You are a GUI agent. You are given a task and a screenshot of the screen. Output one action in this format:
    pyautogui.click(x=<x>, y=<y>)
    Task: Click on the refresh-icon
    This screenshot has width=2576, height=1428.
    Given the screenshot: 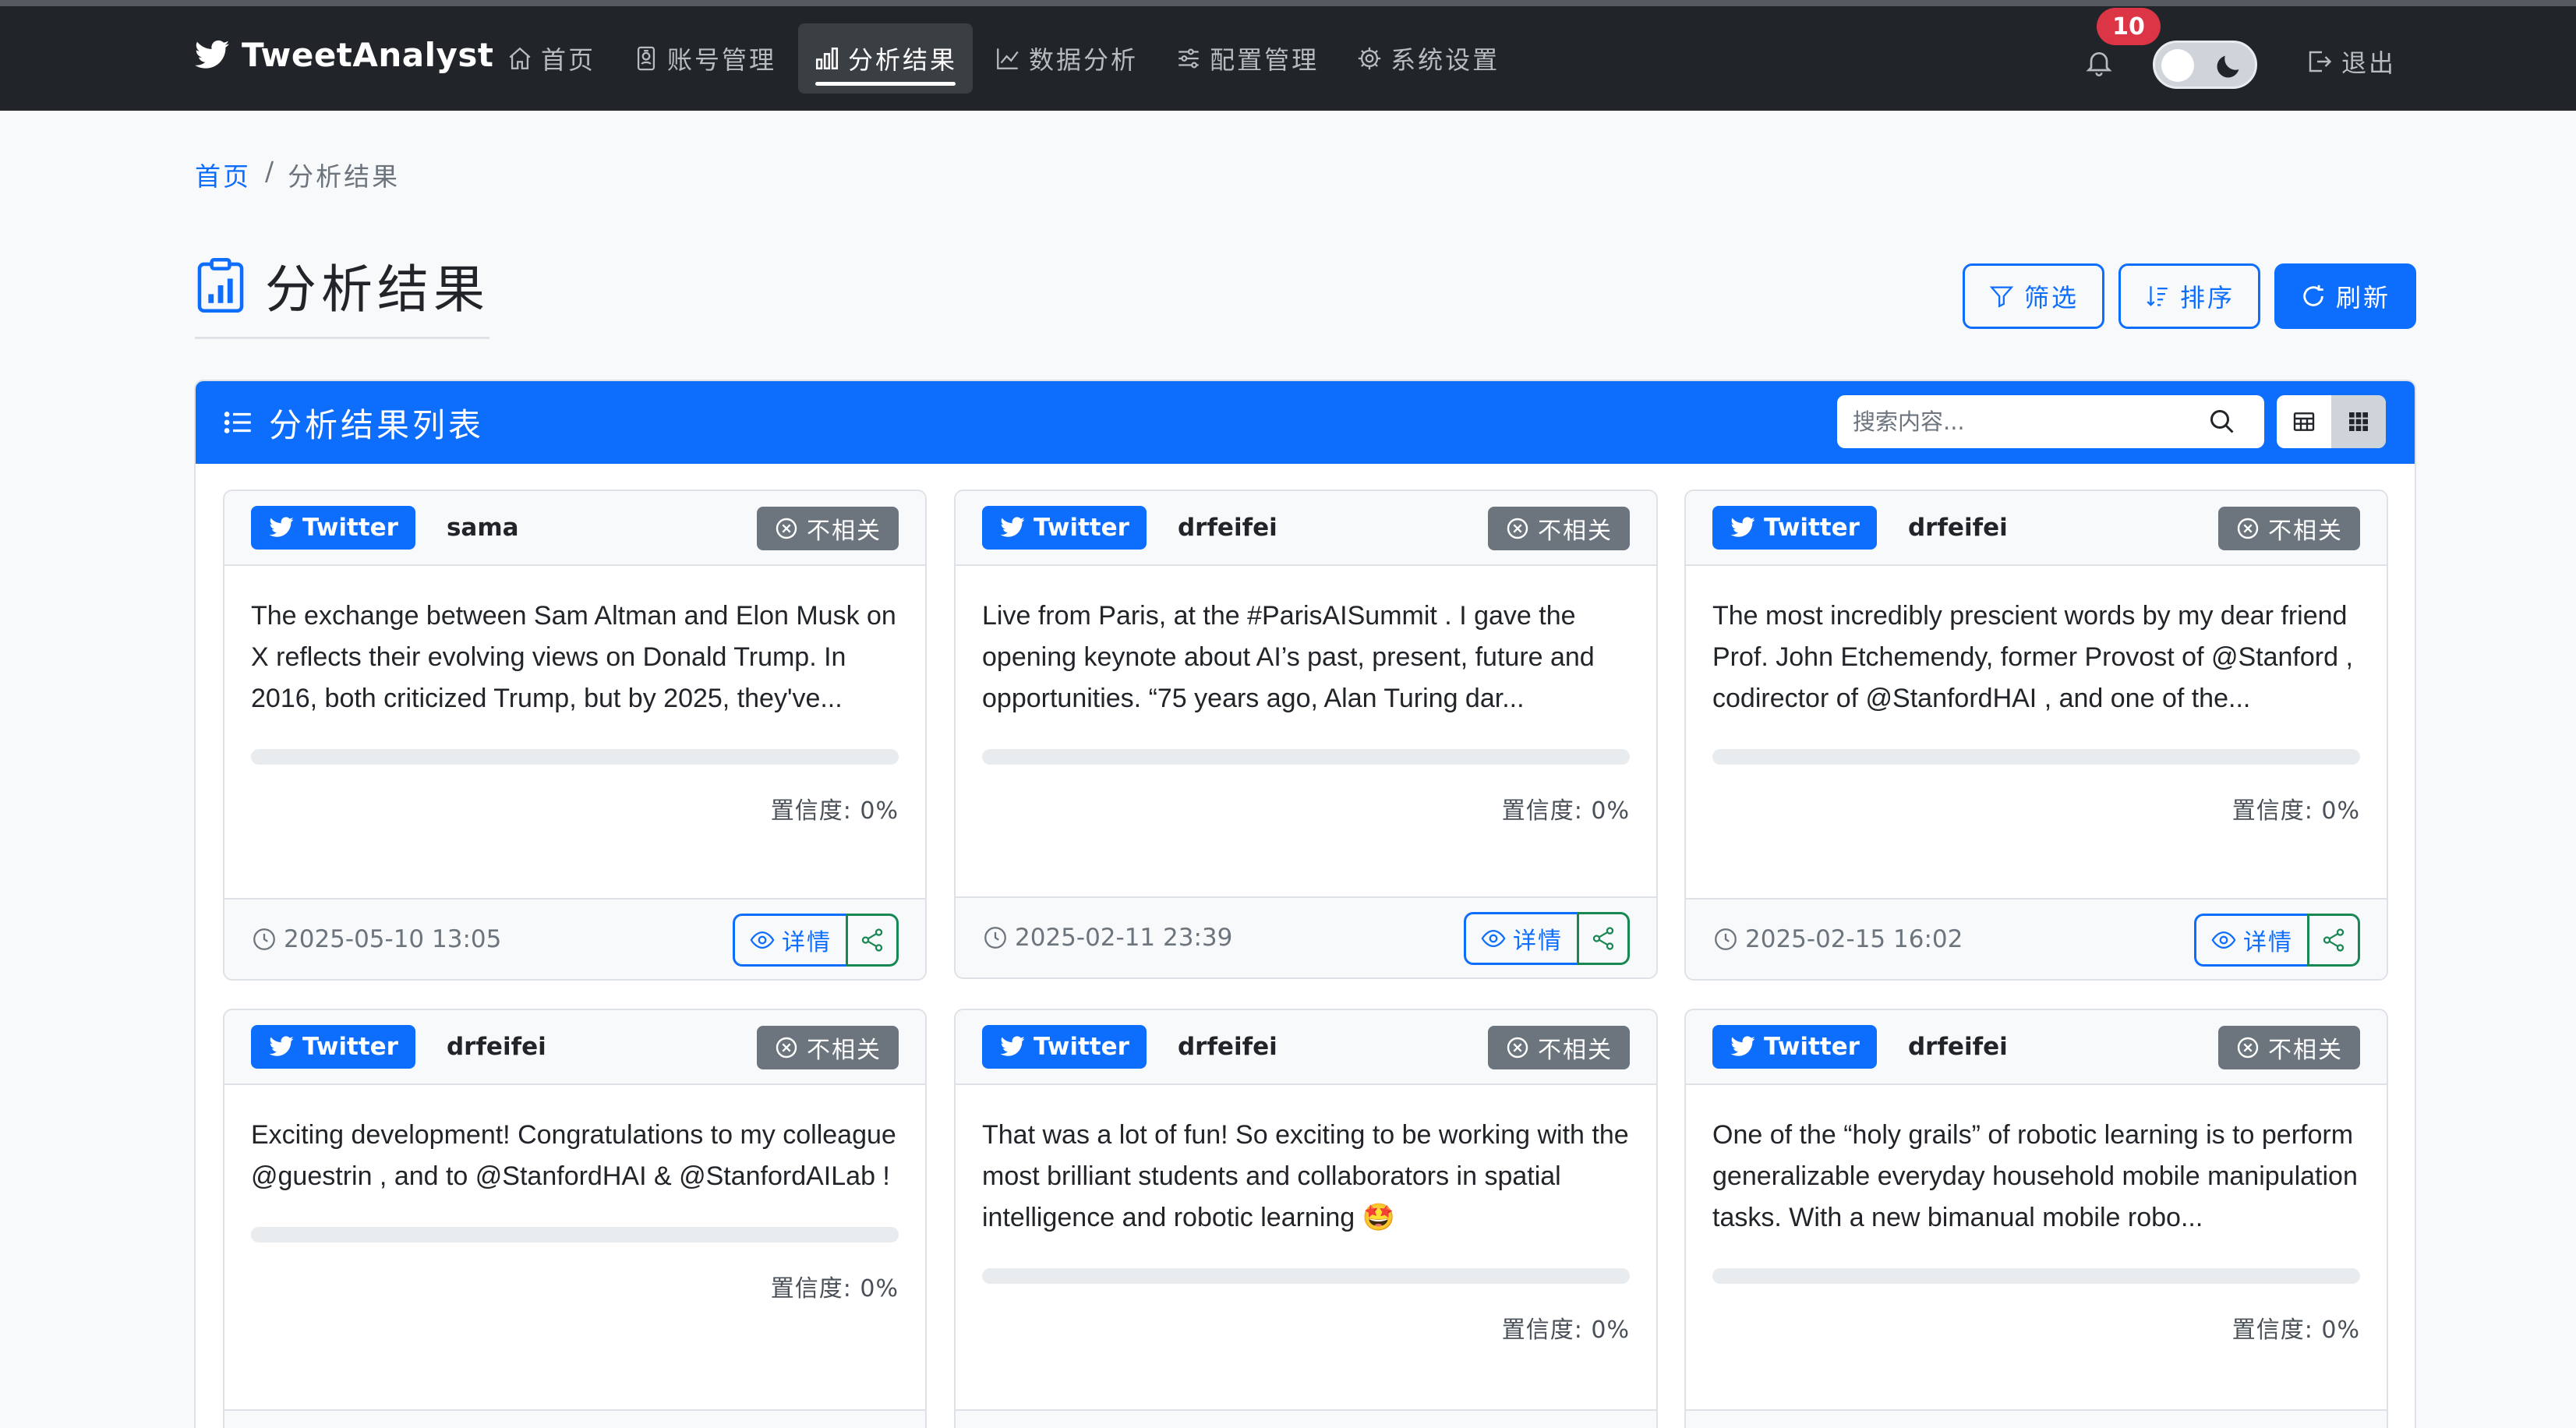 What is the action you would take?
    pyautogui.click(x=2313, y=295)
    